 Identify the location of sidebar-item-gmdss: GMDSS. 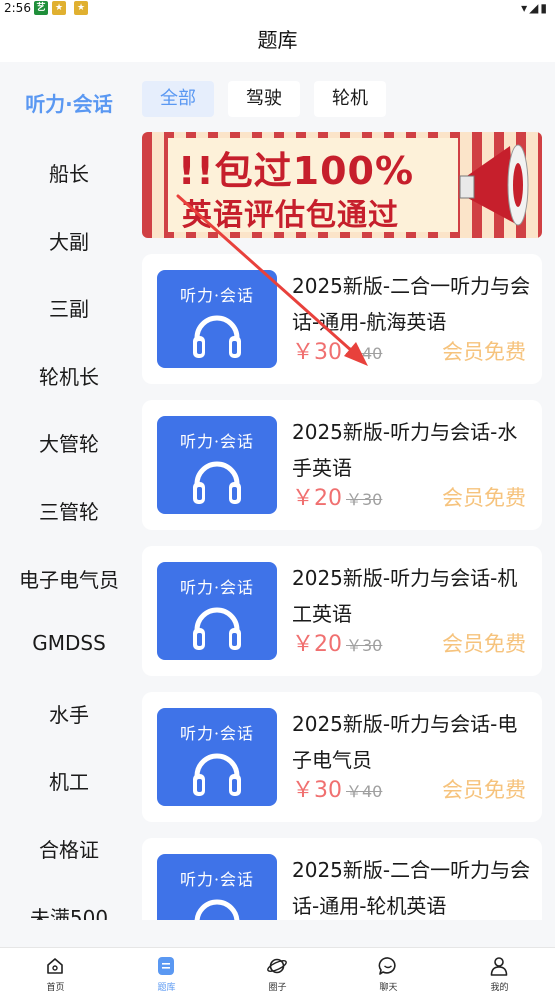
(69, 643).